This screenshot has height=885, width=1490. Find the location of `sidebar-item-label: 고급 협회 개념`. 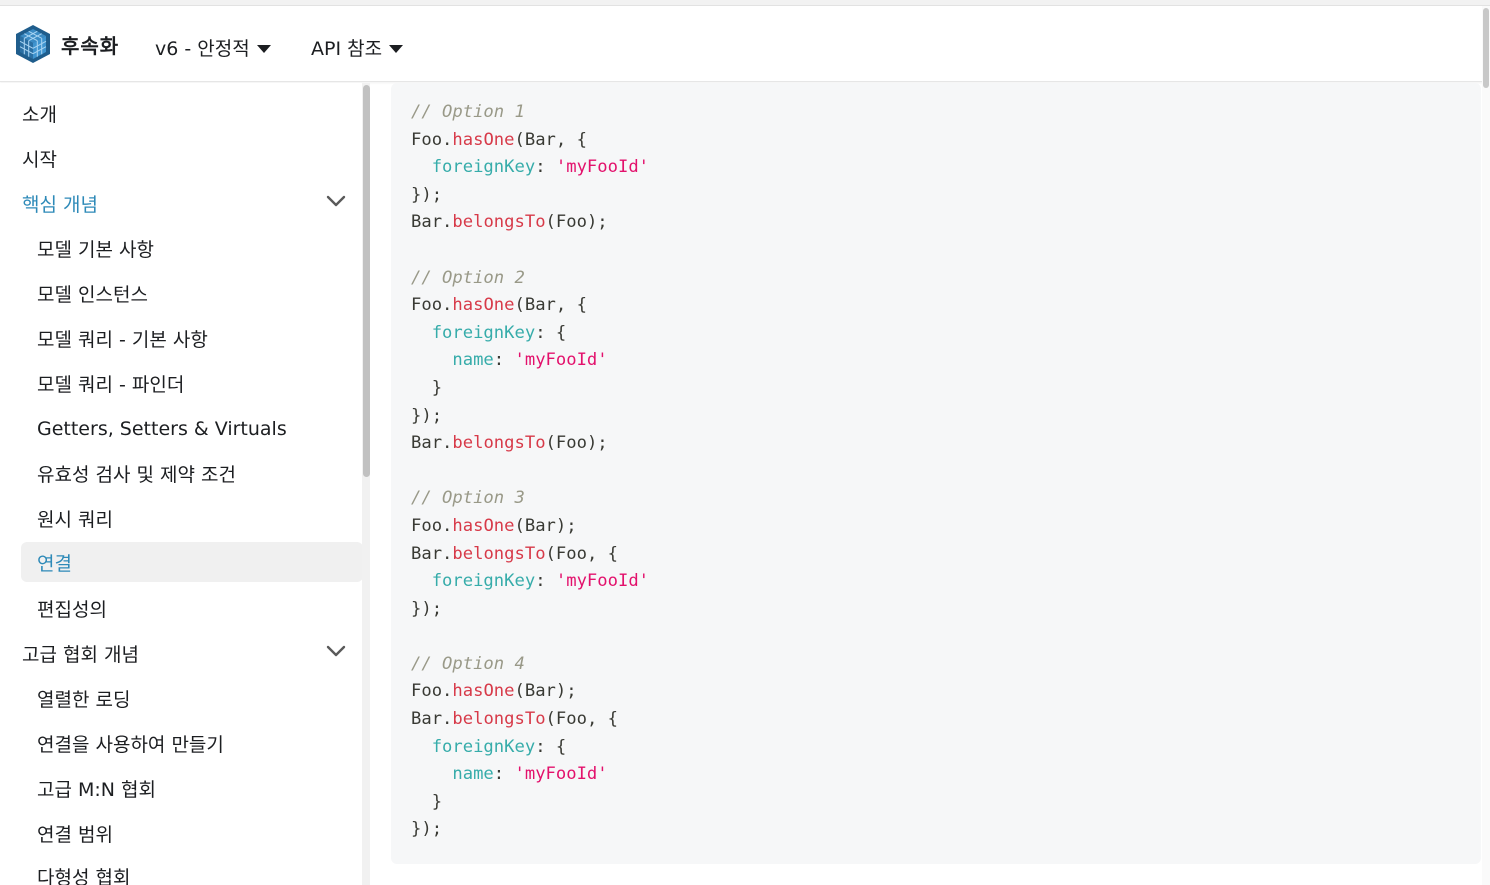

sidebar-item-label: 고급 협회 개념 is located at coordinates (80, 654).